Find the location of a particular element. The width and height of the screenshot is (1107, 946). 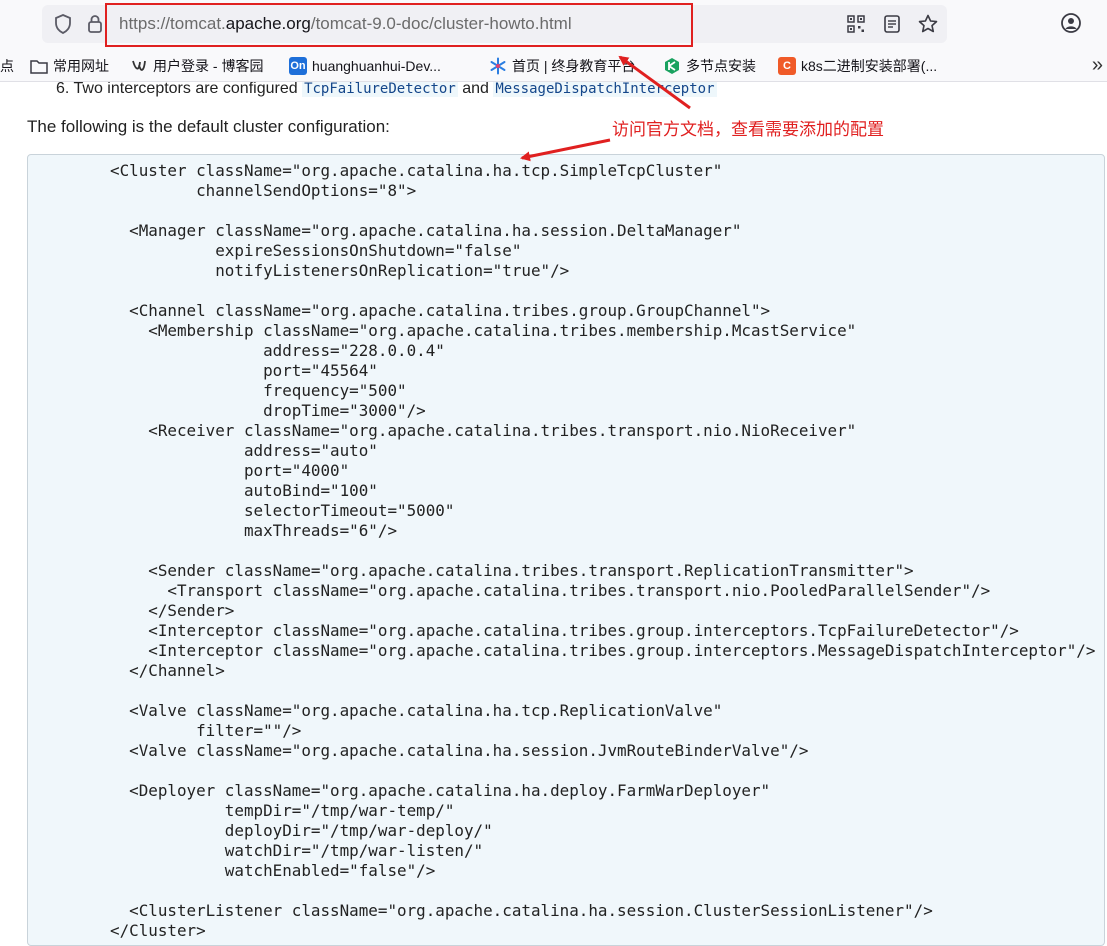

reader-view-icon is located at coordinates (892, 24).